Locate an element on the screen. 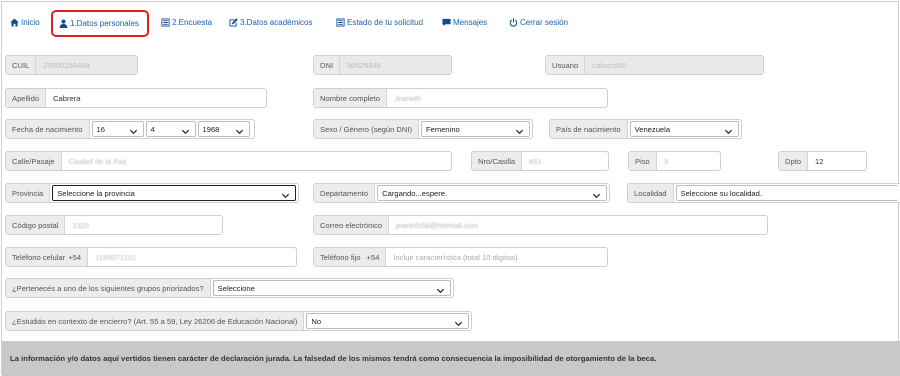 Image resolution: width=900 pixels, height=376 pixels. year-select: 1968 is located at coordinates (223, 129).